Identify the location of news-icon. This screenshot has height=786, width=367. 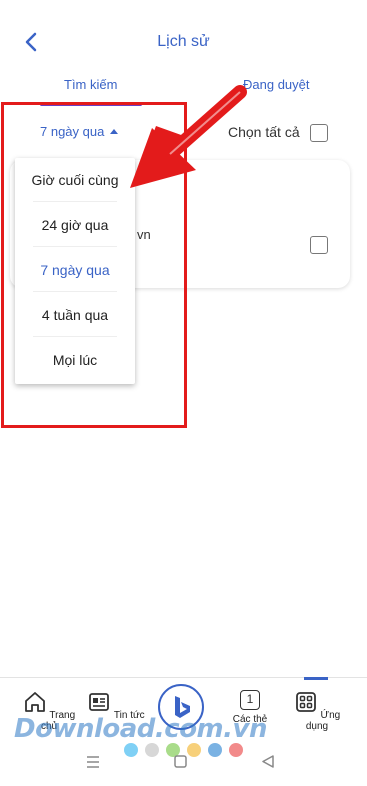
(99, 702).